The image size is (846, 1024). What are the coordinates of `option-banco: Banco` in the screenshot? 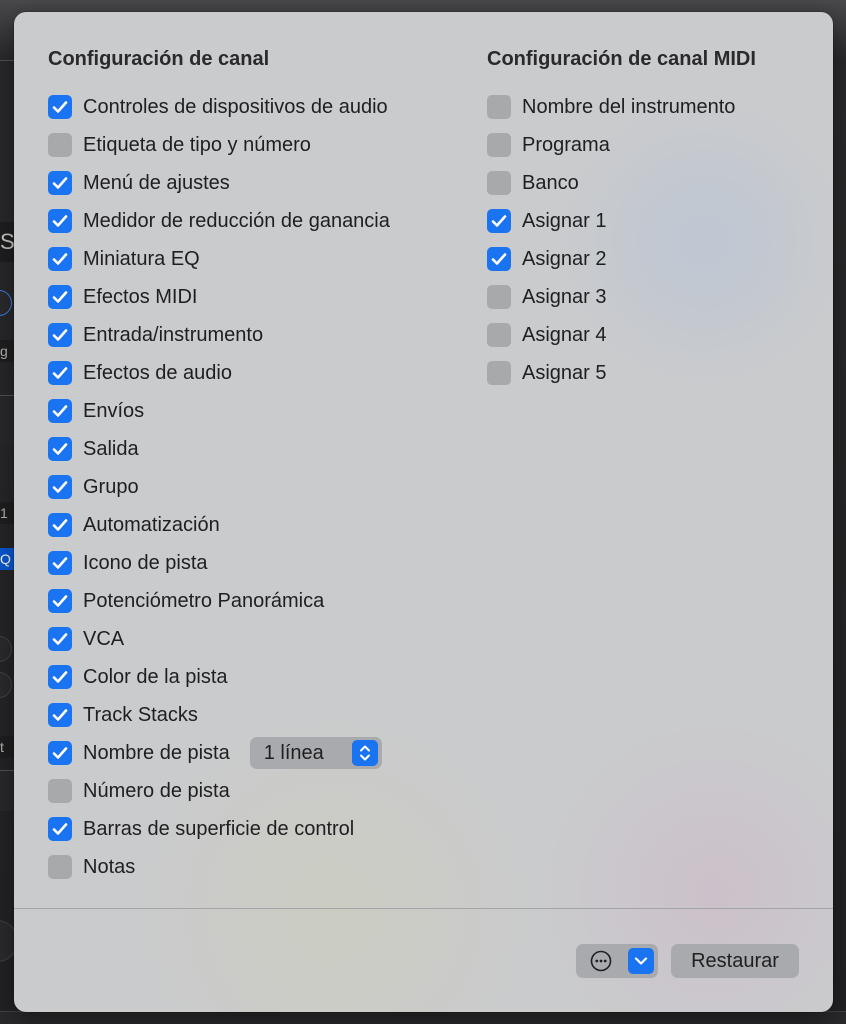 It's located at (621, 183).